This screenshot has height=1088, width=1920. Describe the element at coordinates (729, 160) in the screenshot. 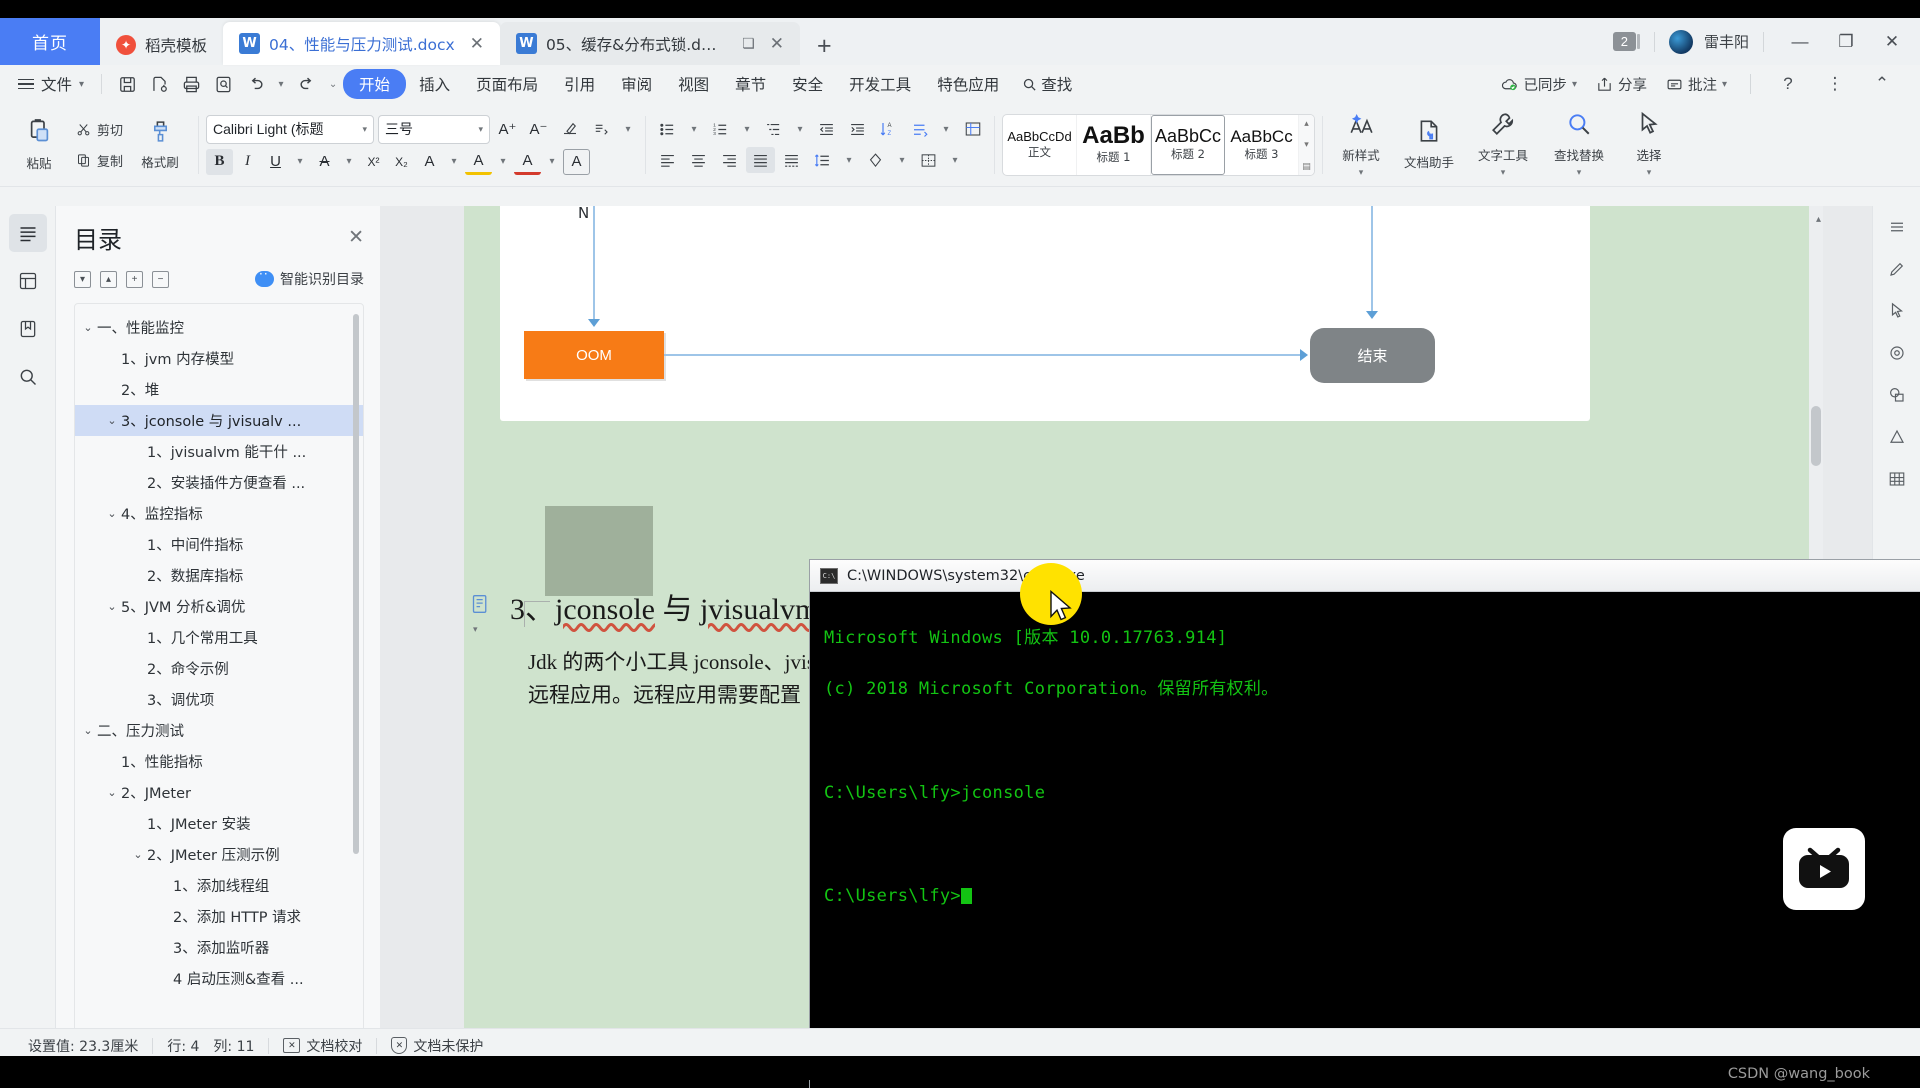

I see `align-right-button` at that location.